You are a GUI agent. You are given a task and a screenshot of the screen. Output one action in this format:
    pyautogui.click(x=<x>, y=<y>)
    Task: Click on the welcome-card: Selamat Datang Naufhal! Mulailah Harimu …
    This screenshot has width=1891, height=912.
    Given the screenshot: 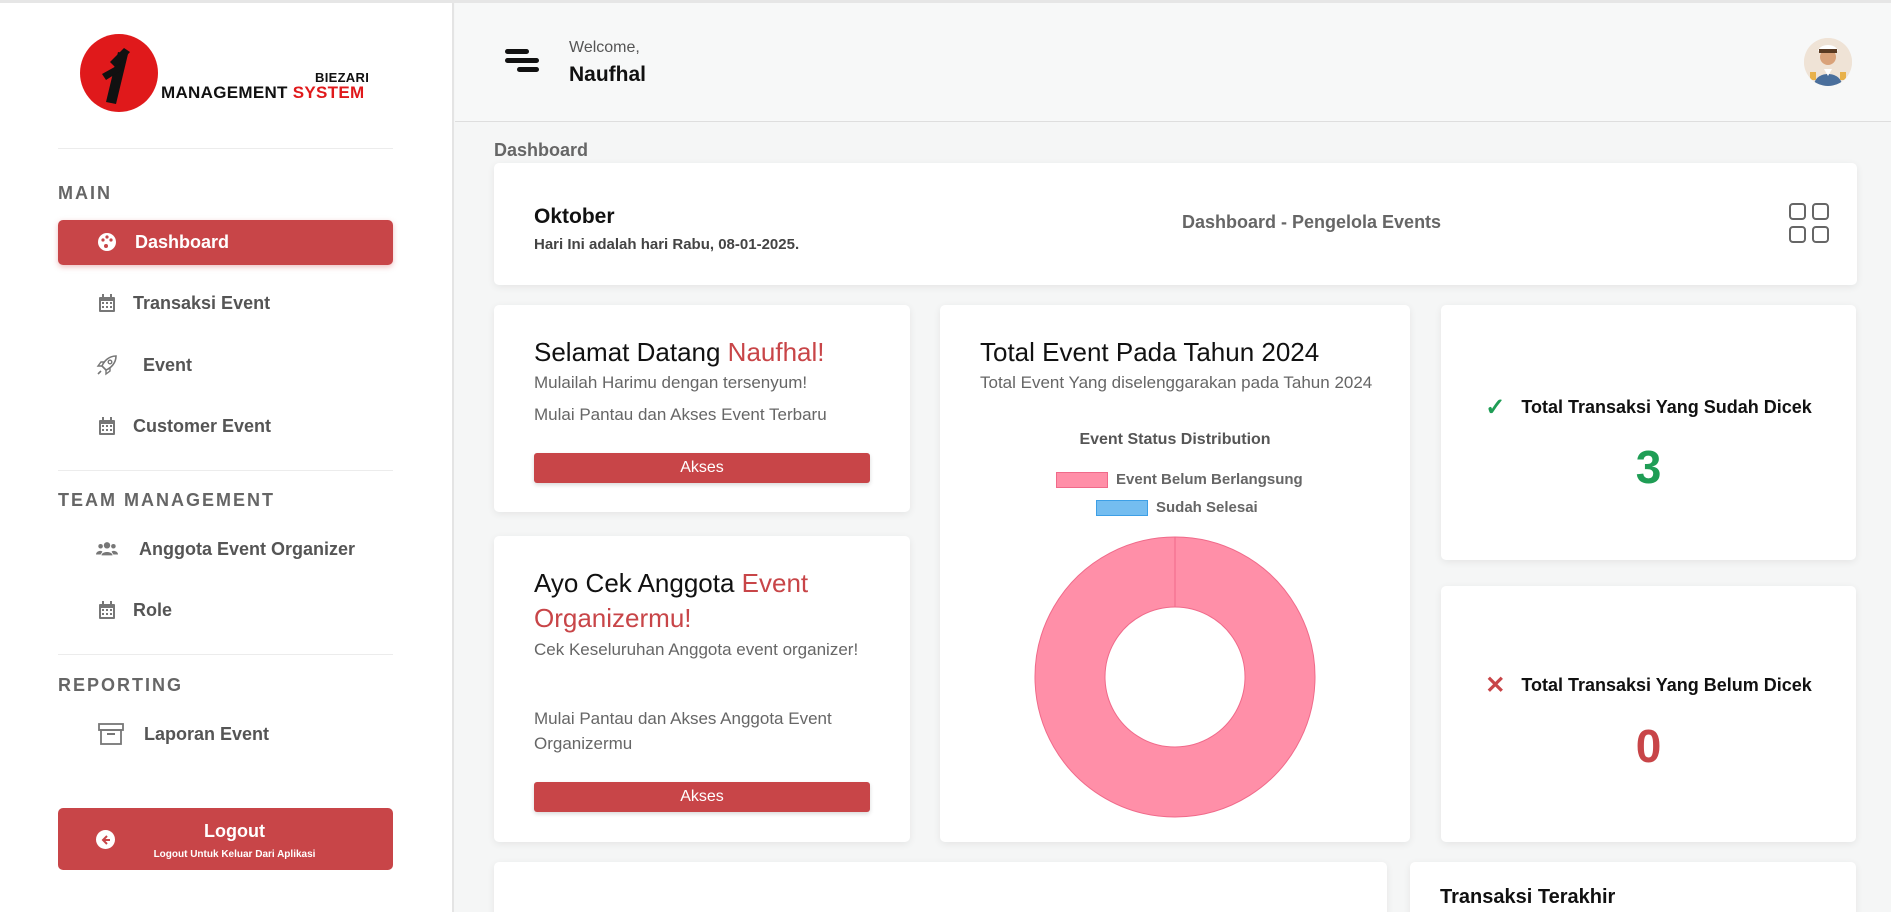 What is the action you would take?
    pyautogui.click(x=702, y=408)
    